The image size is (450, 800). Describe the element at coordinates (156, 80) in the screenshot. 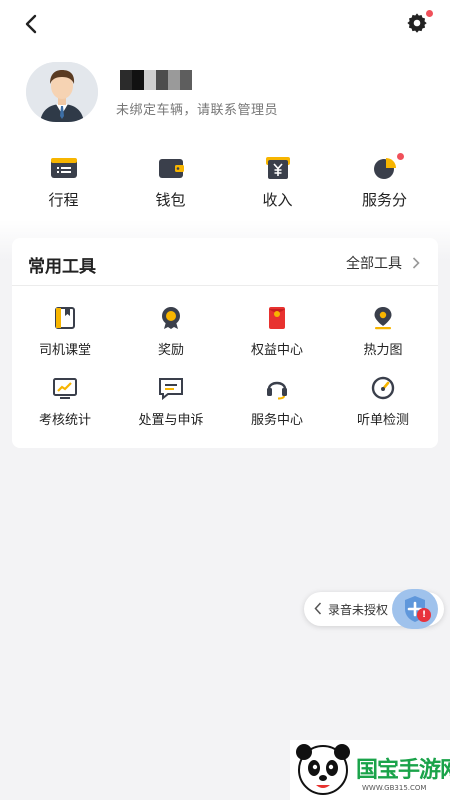

I see `masked-driver-name` at that location.